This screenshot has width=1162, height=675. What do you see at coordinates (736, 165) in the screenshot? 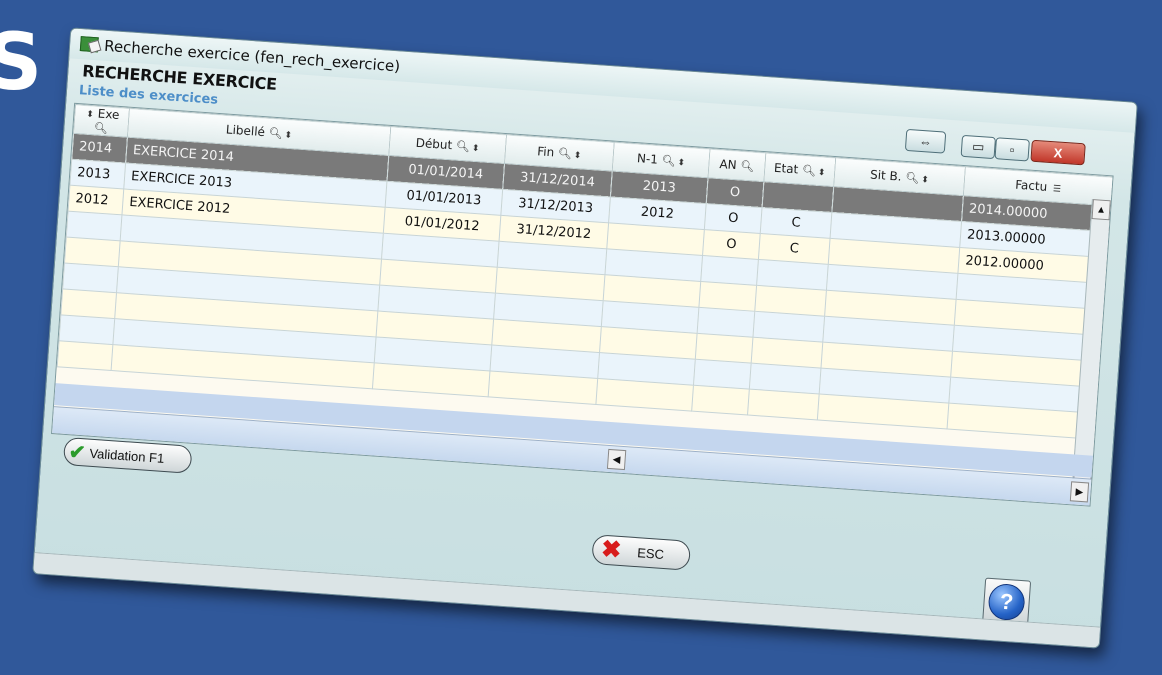
I see `column-header-an: AN 🔍︎` at bounding box center [736, 165].